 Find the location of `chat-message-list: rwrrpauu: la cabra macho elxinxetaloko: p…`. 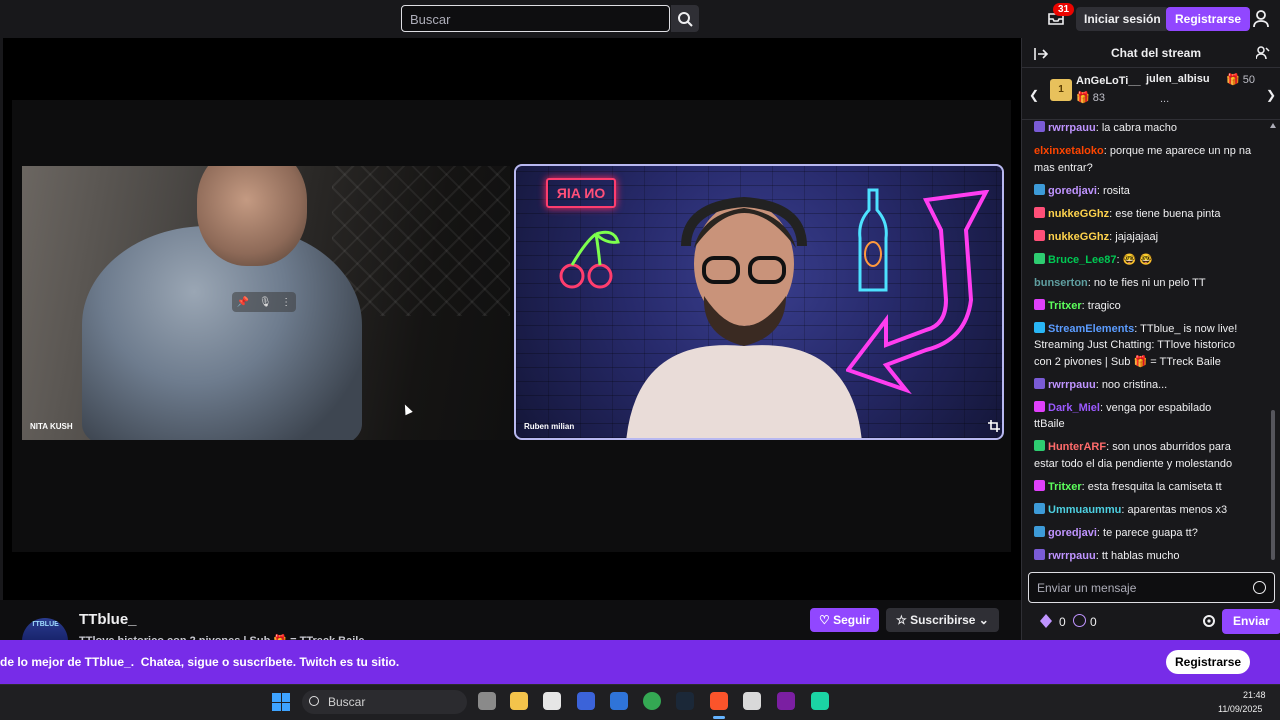

chat-message-list: rwrrpauu: la cabra macho elxinxetaloko: p… is located at coordinates (1148, 345).